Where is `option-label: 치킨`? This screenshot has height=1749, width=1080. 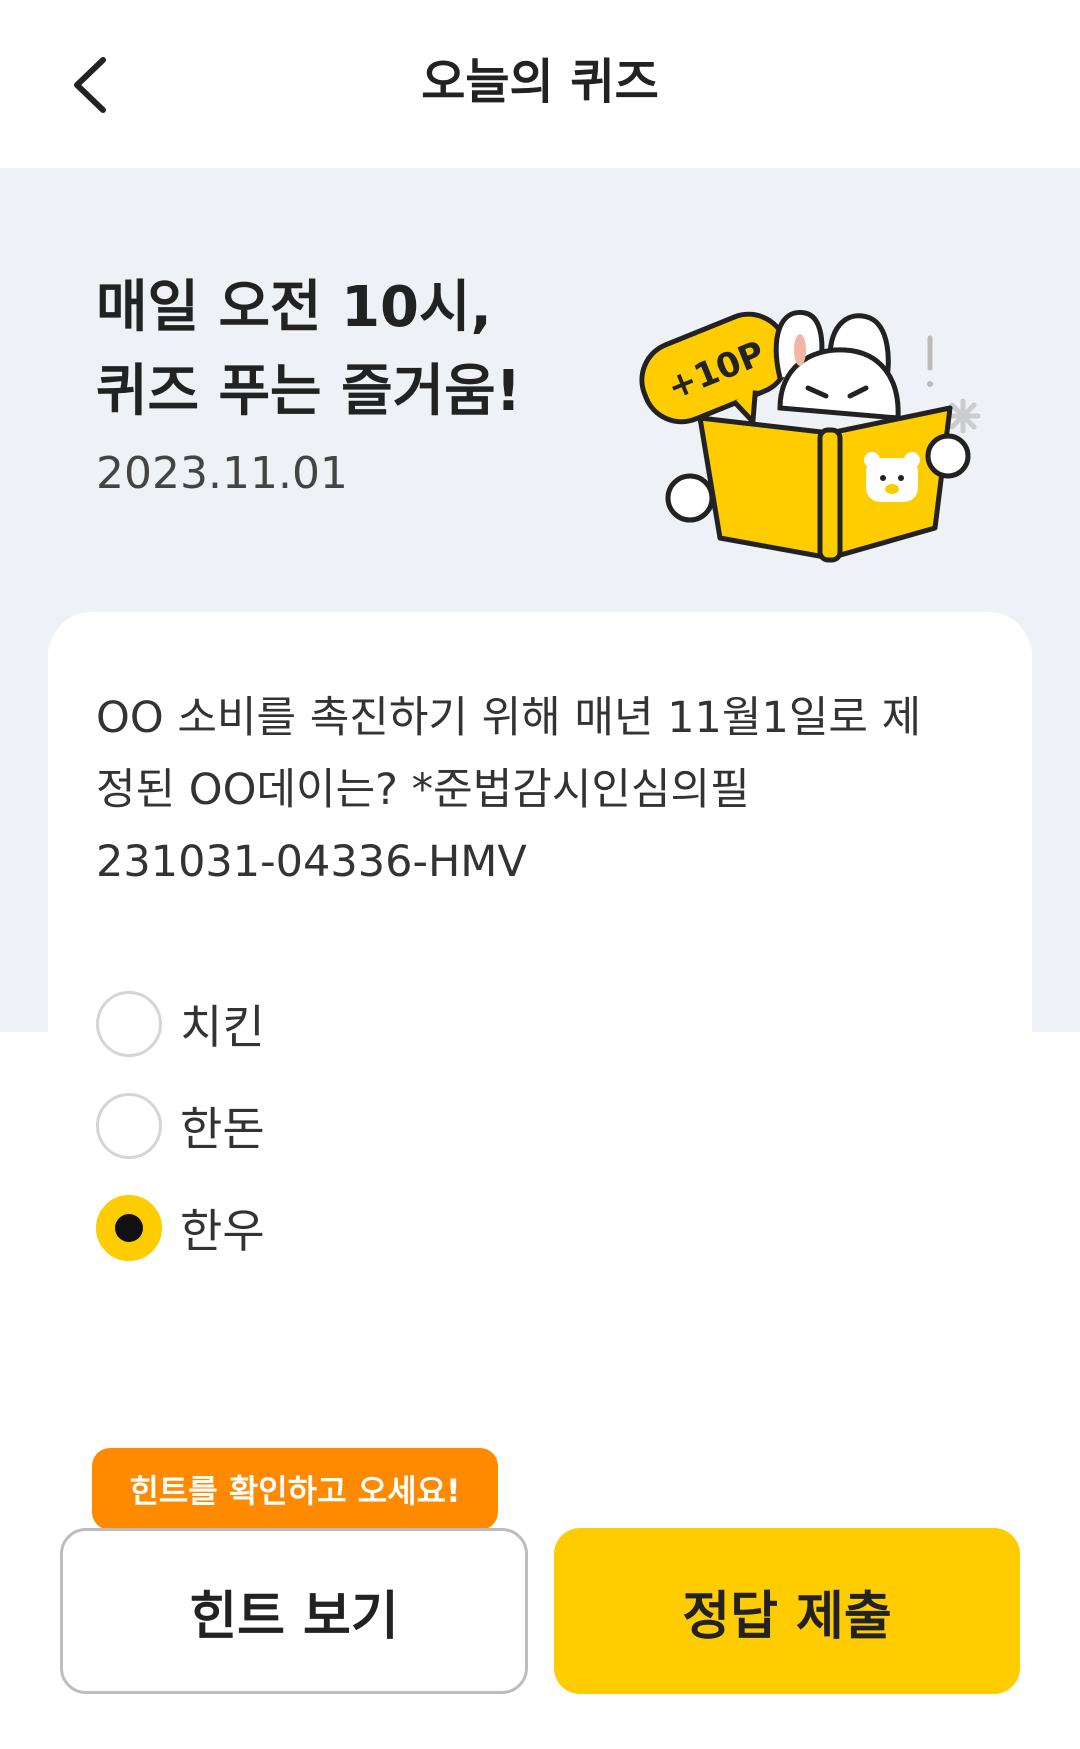 option-label: 치킨 is located at coordinates (222, 1027).